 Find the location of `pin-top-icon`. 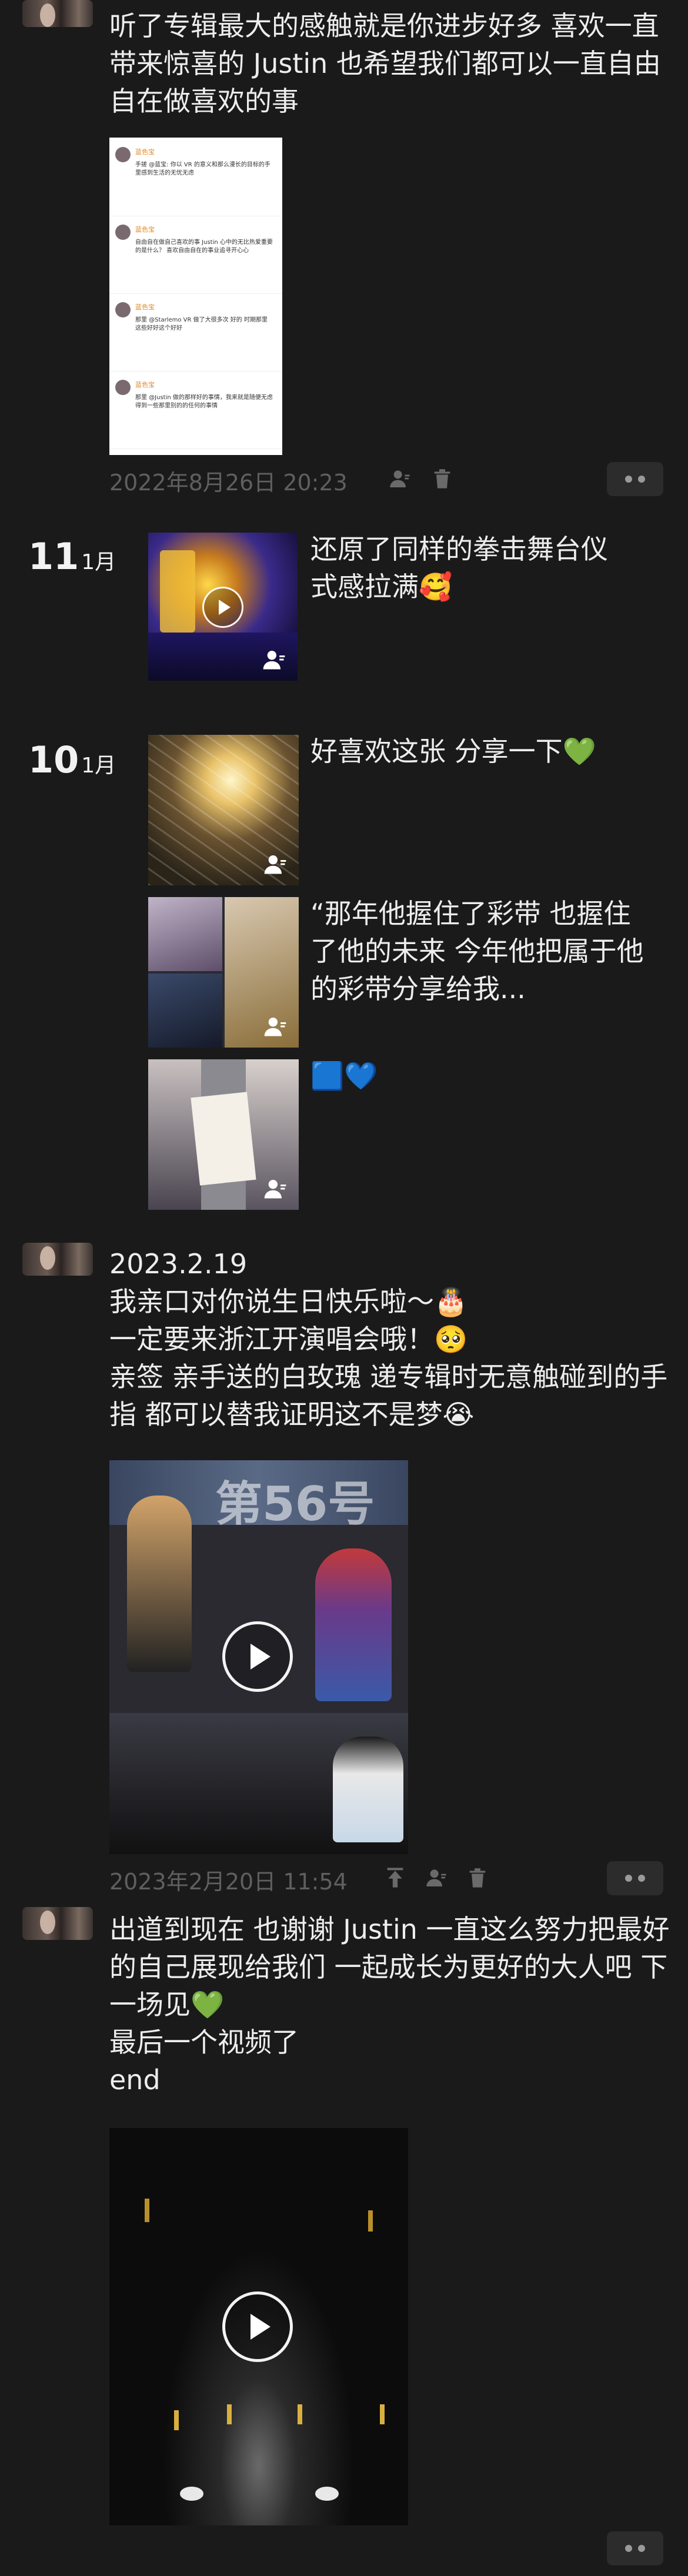

pin-top-icon is located at coordinates (395, 1877).